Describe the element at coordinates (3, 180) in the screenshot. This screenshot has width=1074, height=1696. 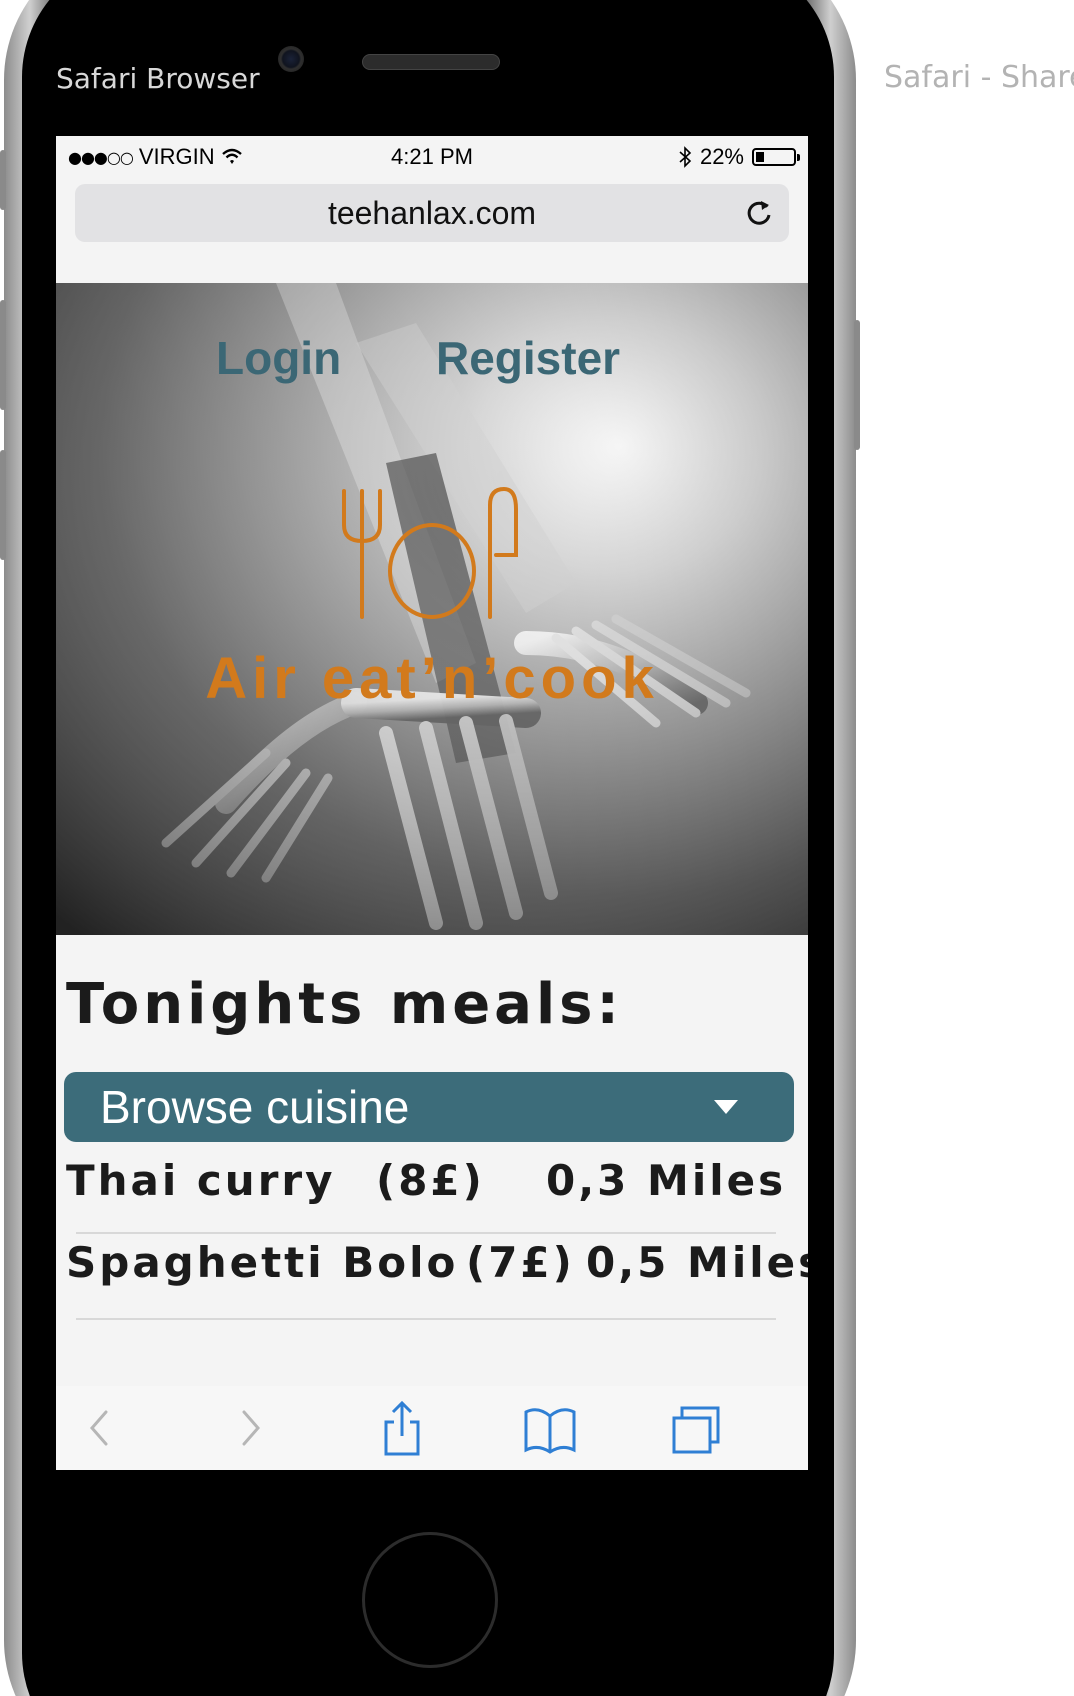
I see `mute-switch` at that location.